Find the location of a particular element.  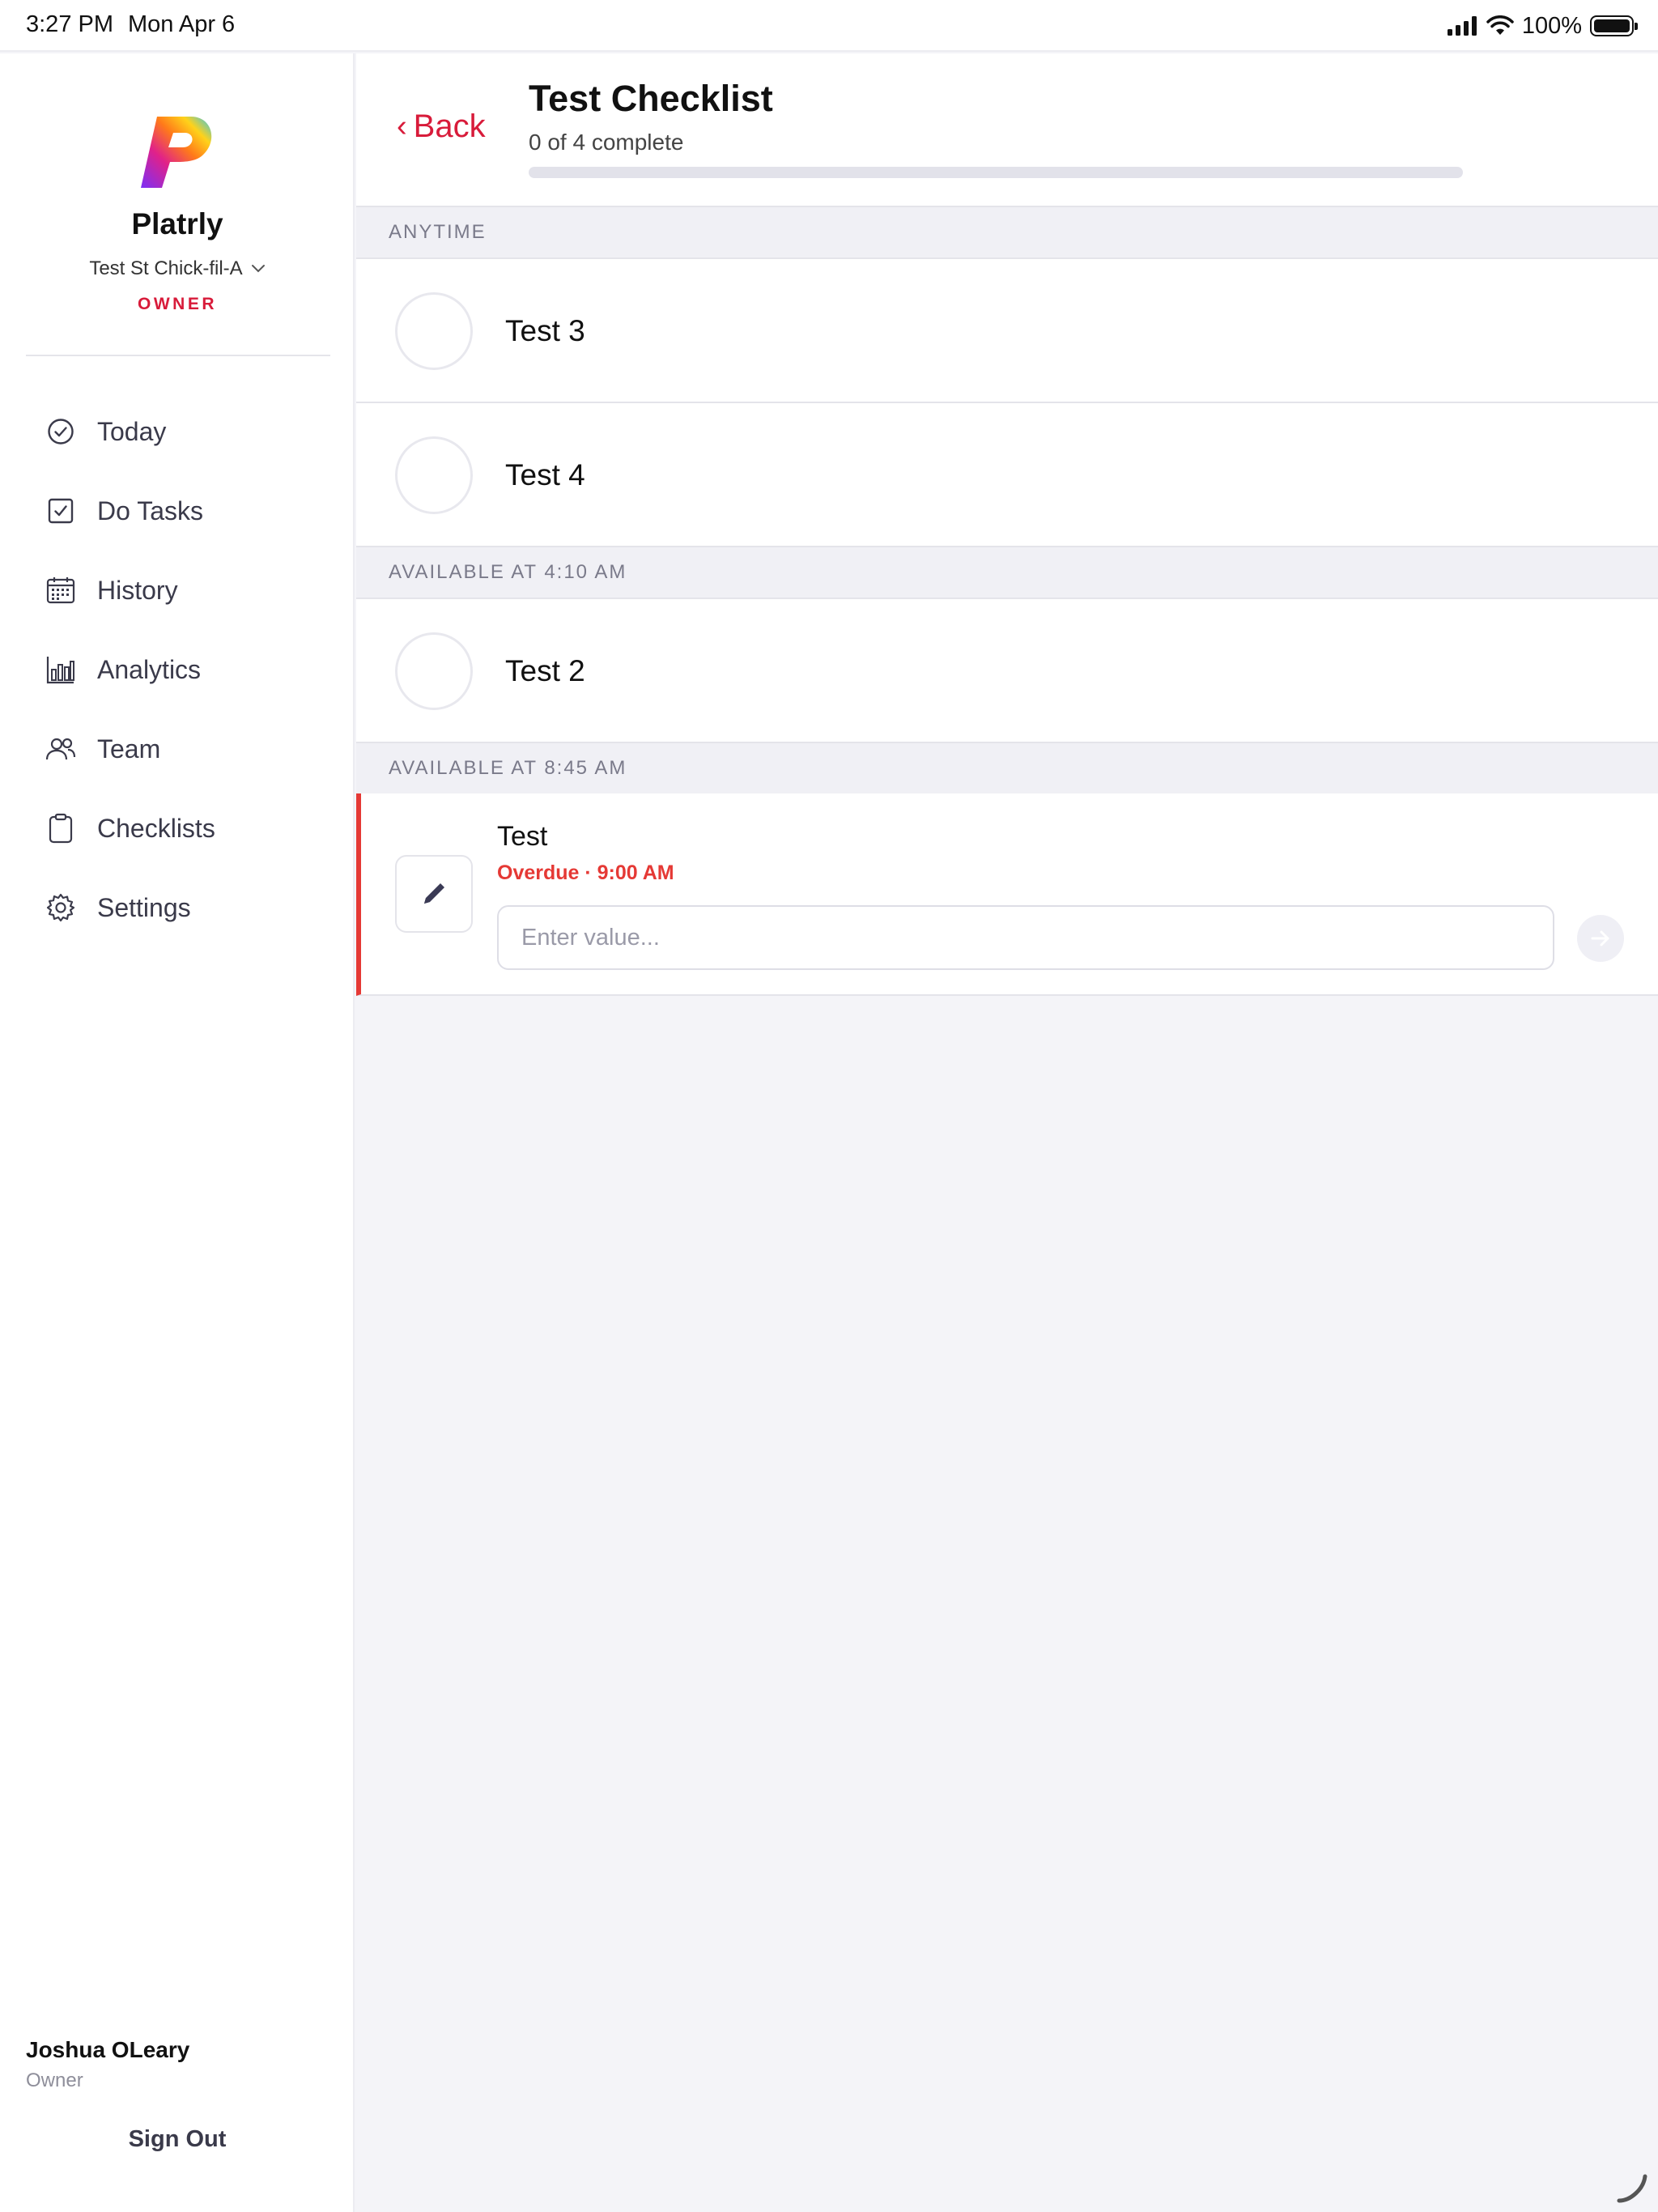

task-name: Test 4 is located at coordinates (545, 475).